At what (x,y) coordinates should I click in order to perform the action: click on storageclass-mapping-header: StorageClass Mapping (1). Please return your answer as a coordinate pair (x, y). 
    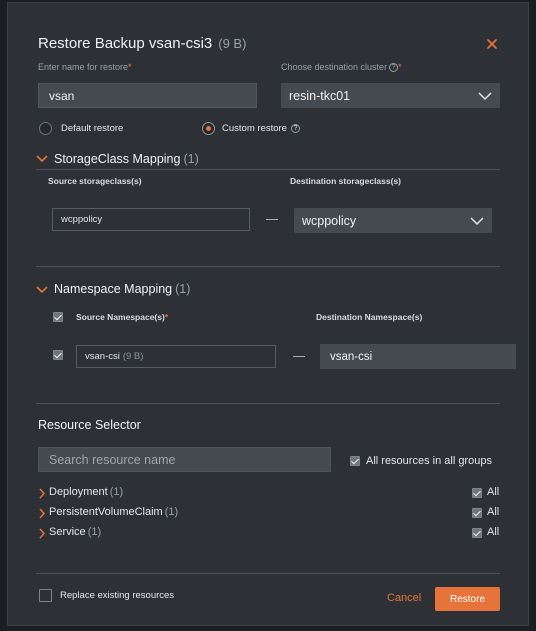
    Looking at the image, I should click on (126, 159).